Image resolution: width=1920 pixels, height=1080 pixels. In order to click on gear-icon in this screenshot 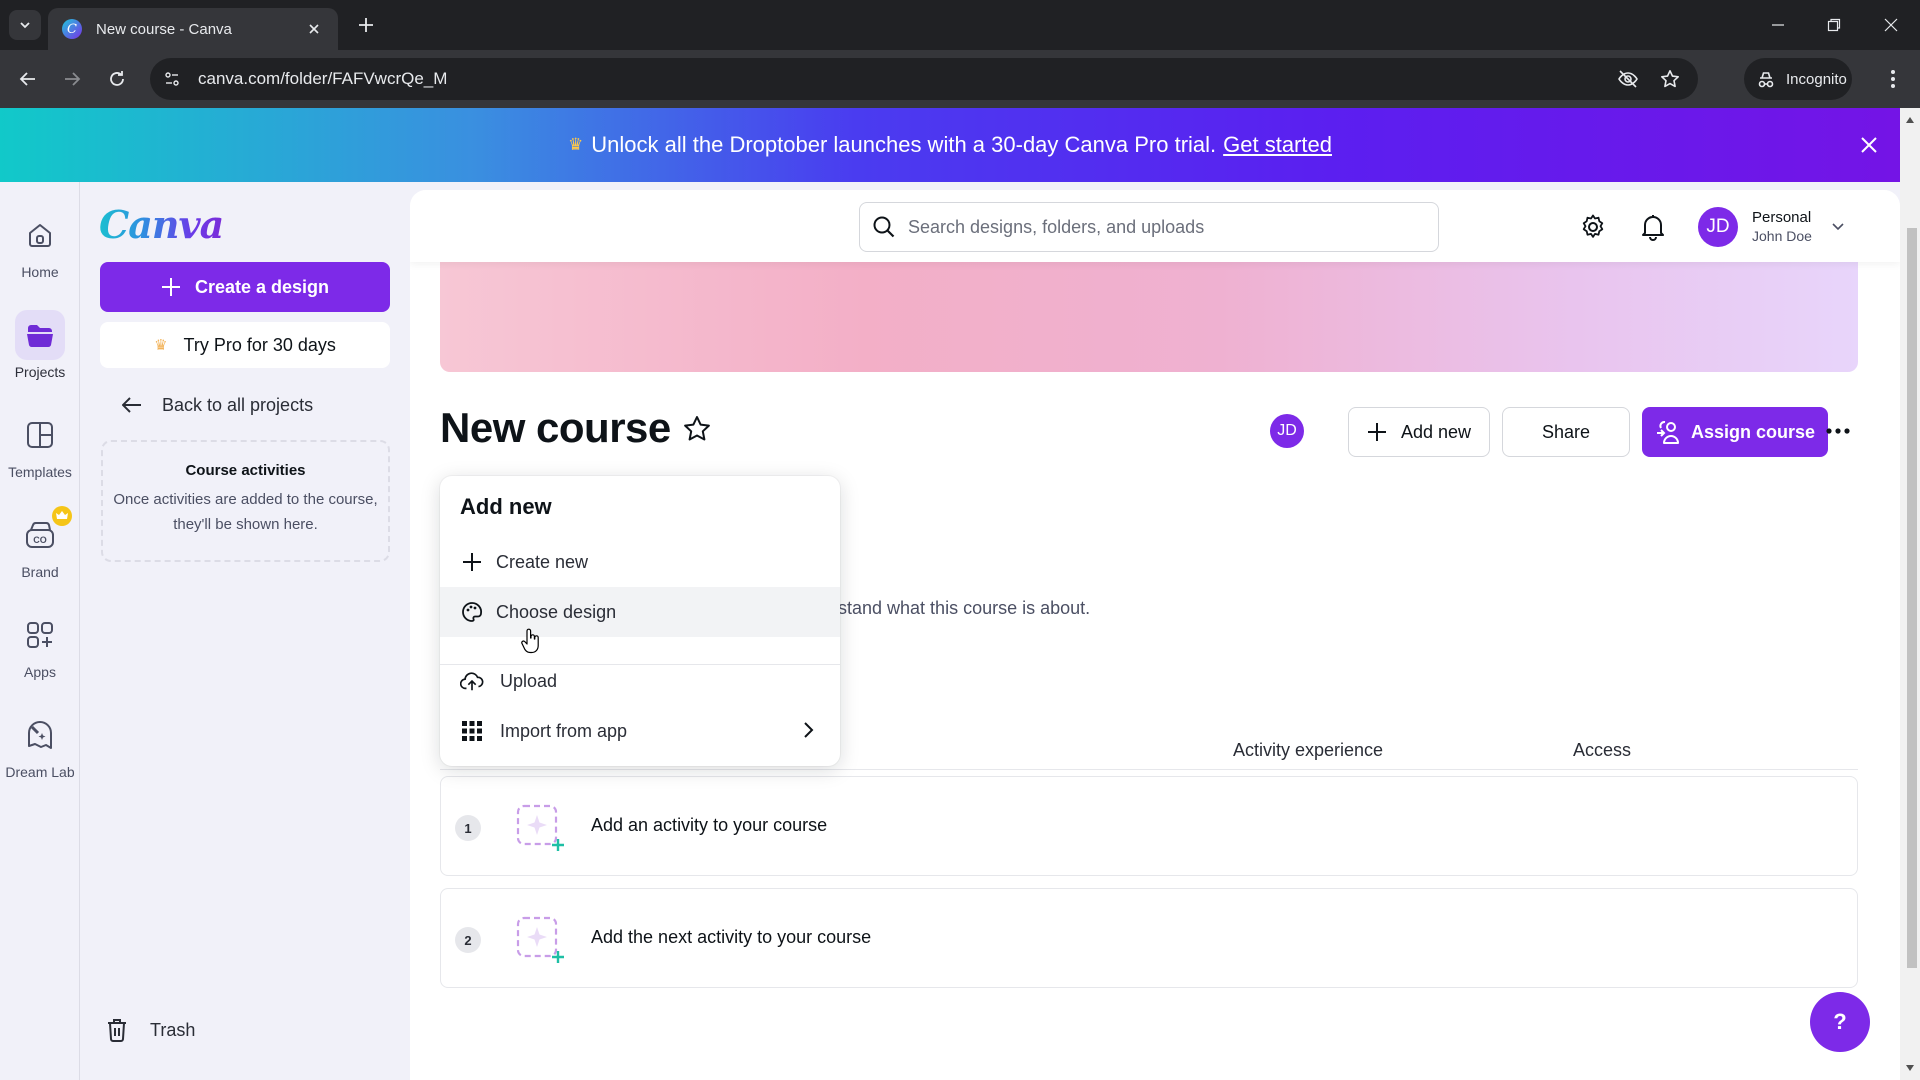, I will do `click(1593, 226)`.